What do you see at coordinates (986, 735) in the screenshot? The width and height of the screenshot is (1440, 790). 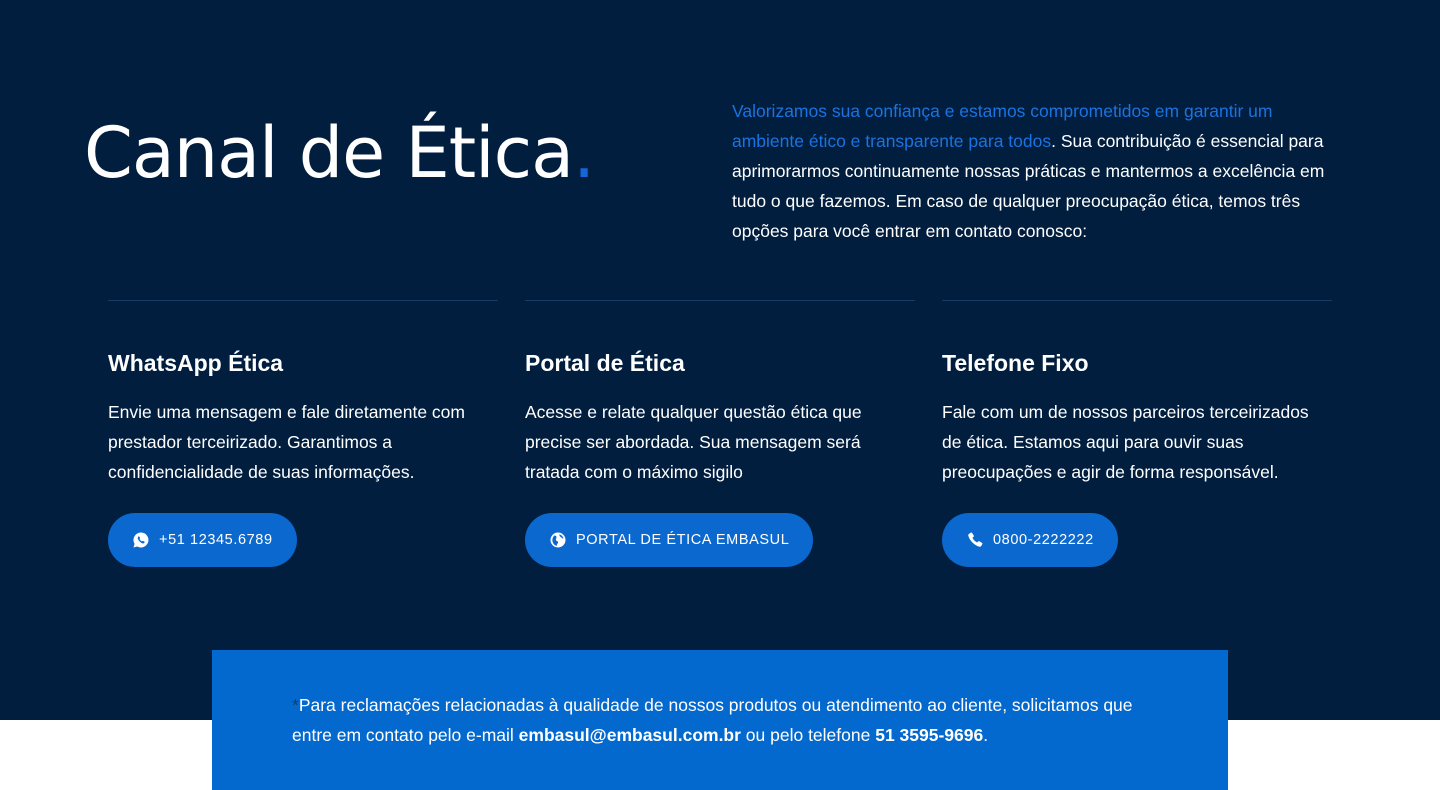 I see `notice-text-end: .` at bounding box center [986, 735].